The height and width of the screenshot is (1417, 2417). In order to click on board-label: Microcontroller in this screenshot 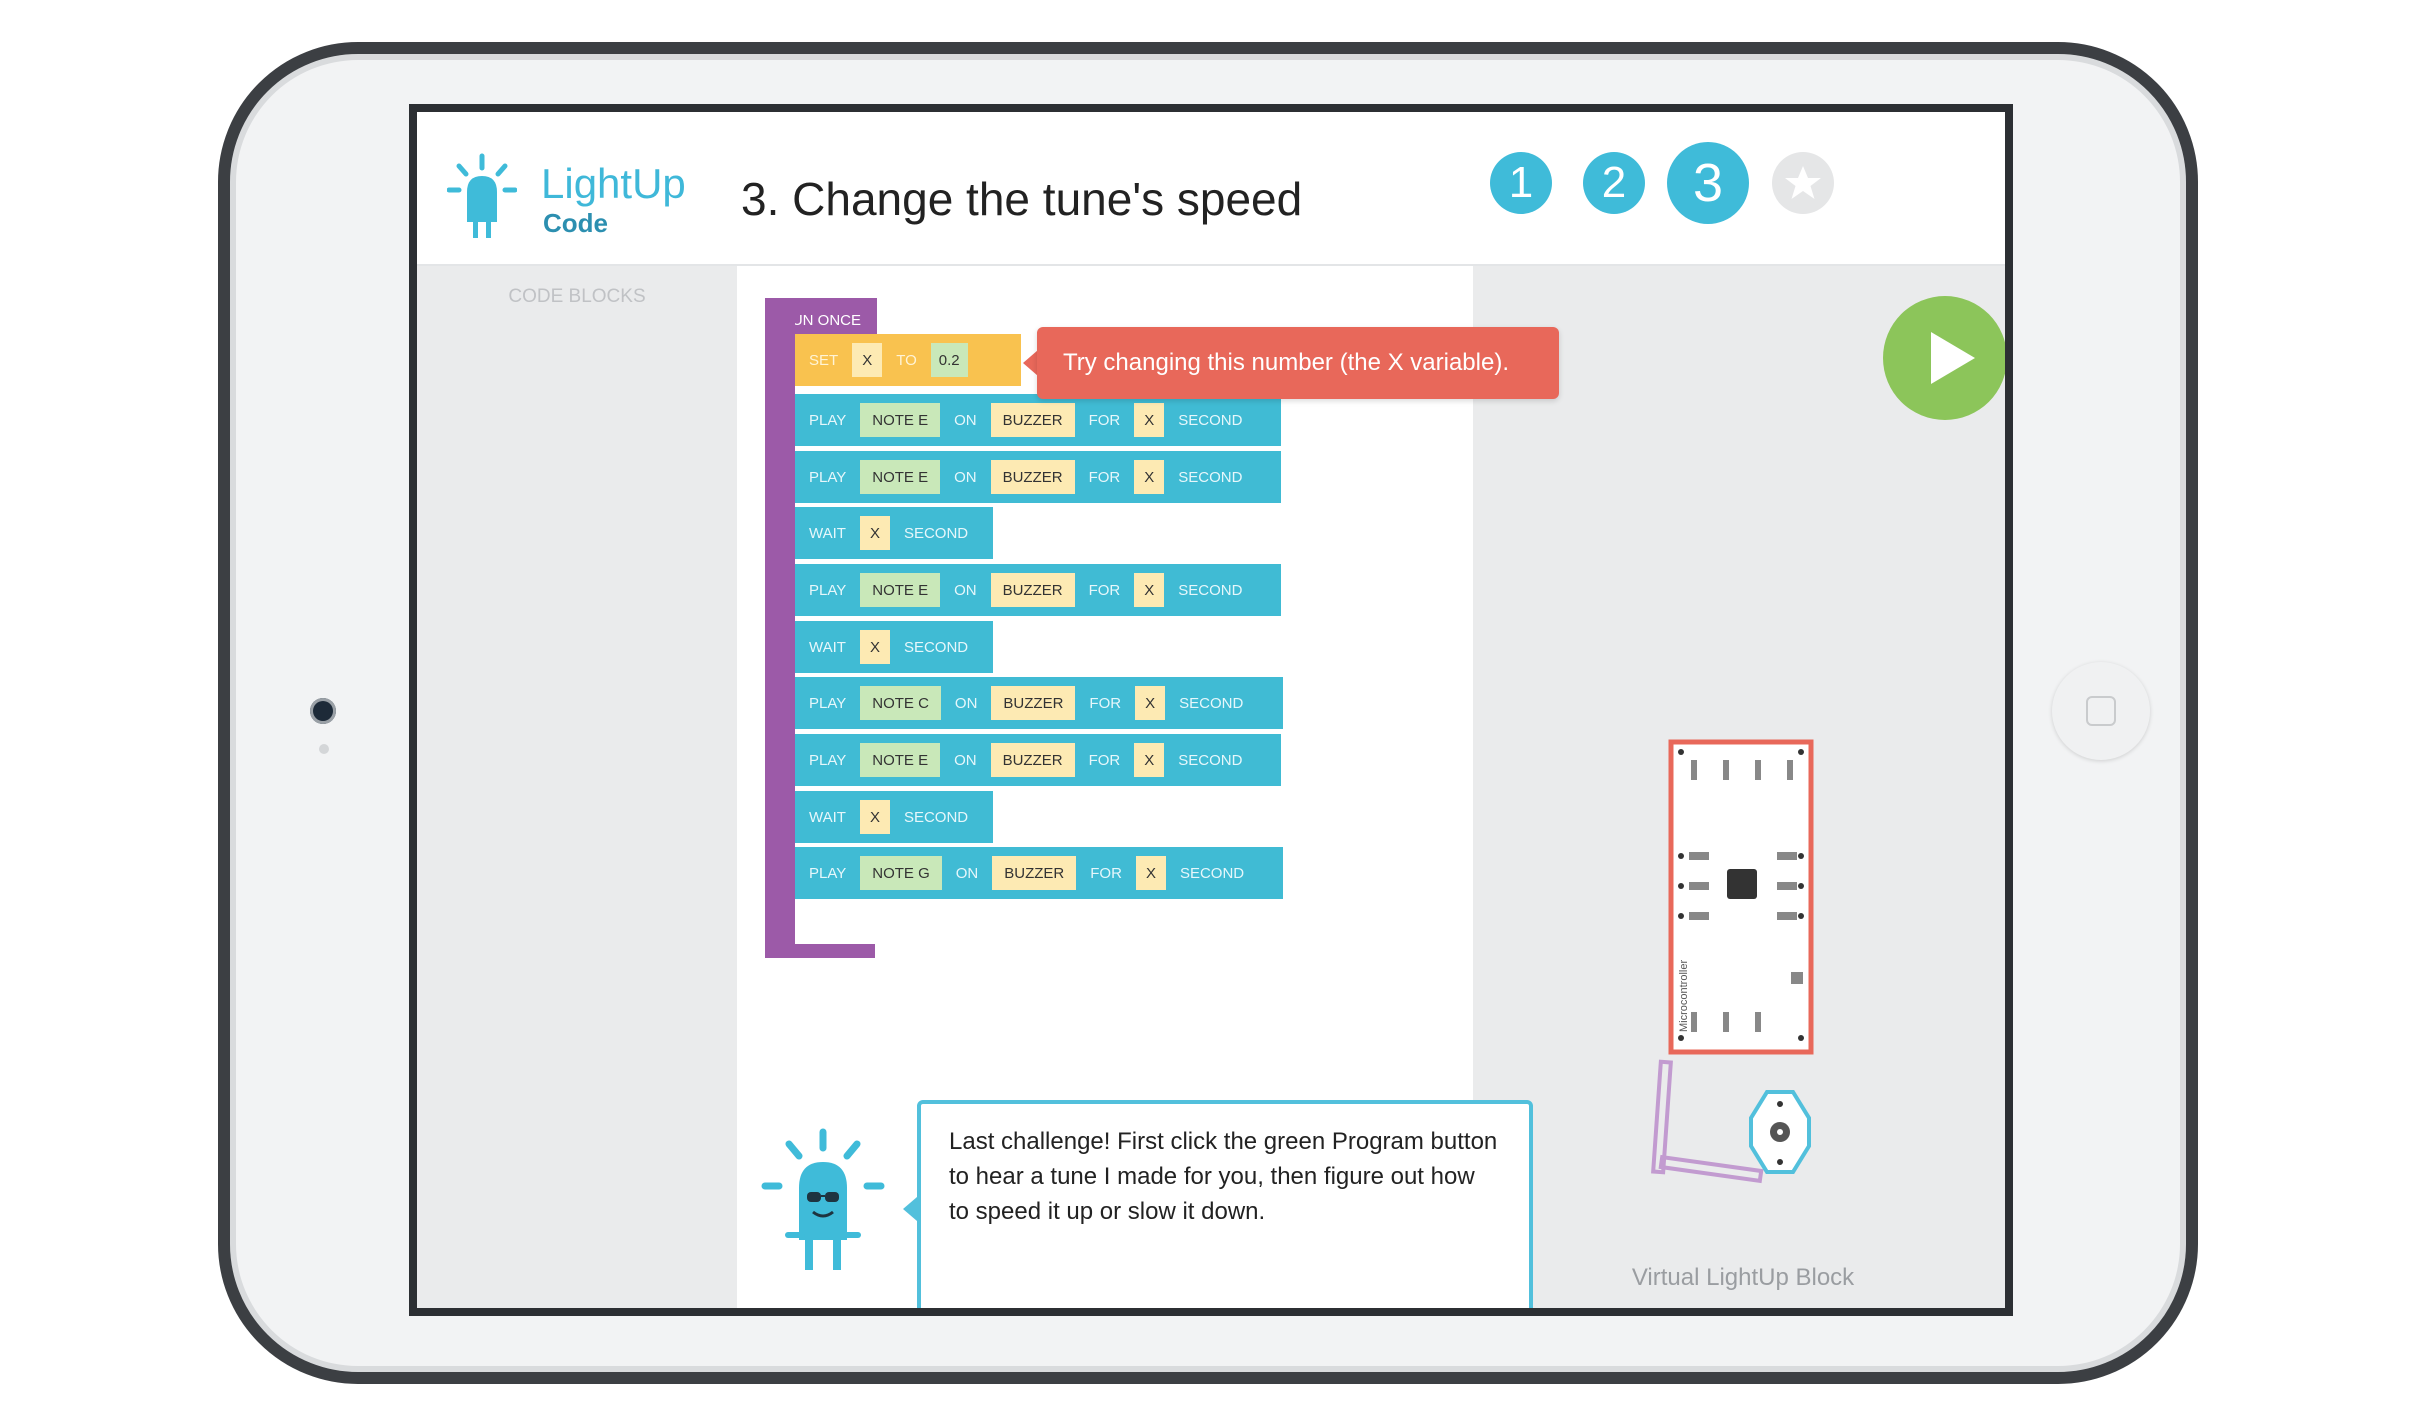, I will do `click(1684, 996)`.